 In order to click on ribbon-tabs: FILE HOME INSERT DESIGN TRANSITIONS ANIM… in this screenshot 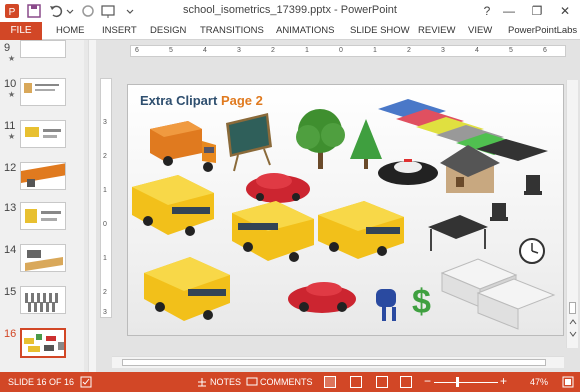, I will do `click(290, 31)`.